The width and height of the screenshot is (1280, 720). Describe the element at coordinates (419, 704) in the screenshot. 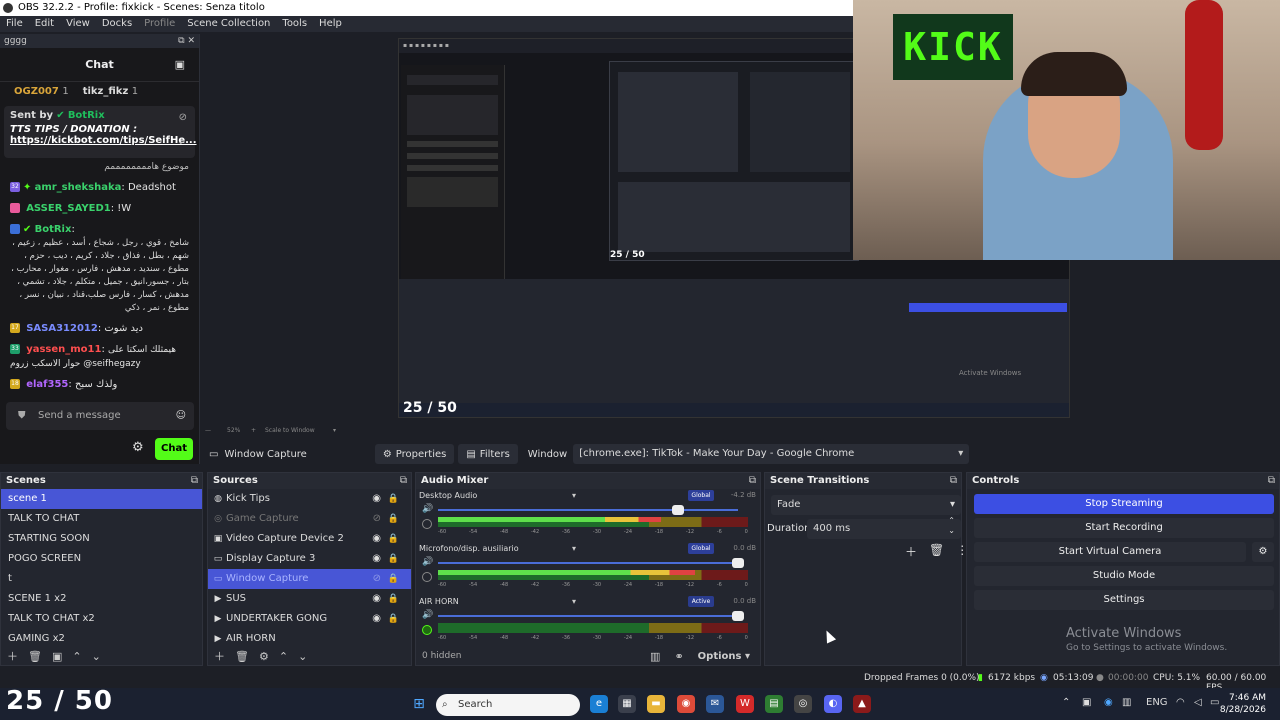

I see `windows-start-icon: ⊞` at that location.